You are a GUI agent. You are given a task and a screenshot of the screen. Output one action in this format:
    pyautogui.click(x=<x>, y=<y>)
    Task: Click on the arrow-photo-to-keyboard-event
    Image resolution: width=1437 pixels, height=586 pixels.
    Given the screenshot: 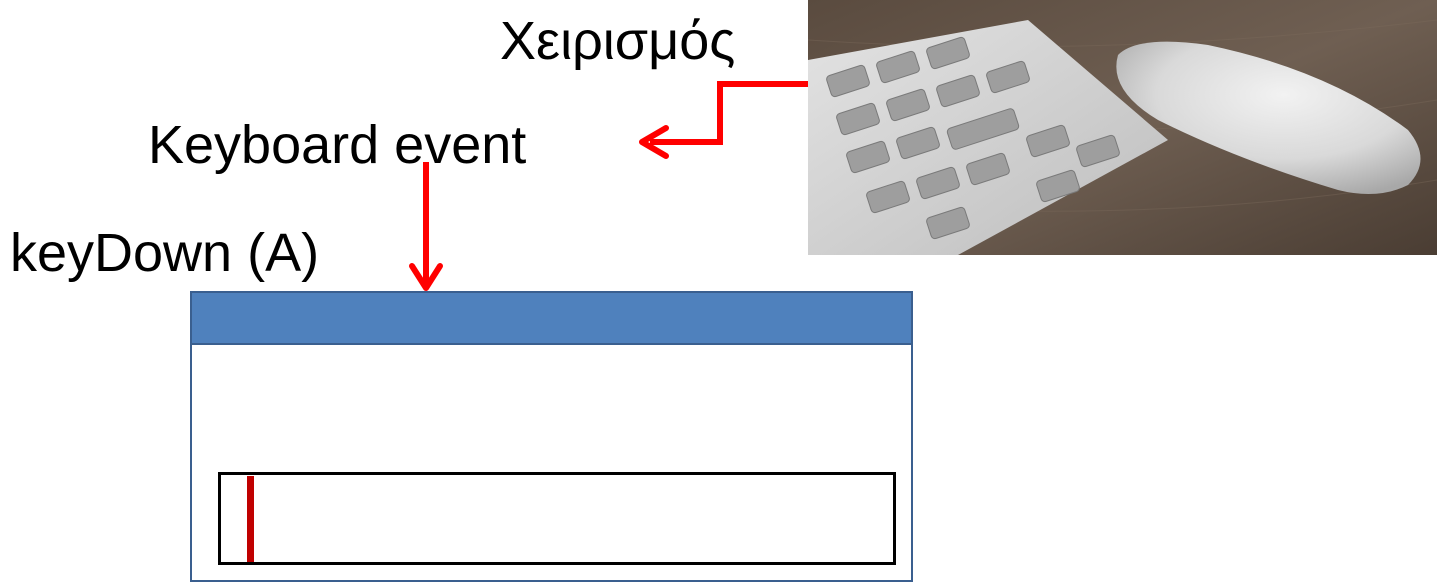 What is the action you would take?
    pyautogui.click(x=729, y=113)
    